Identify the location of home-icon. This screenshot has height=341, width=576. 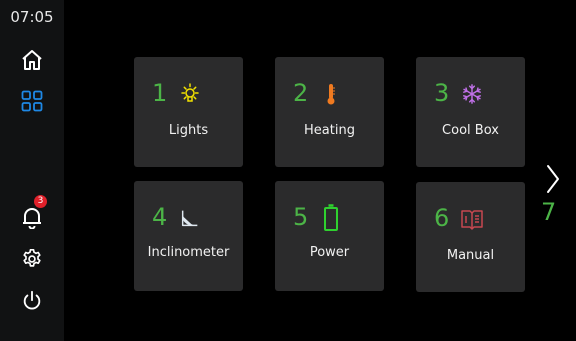
(32, 60).